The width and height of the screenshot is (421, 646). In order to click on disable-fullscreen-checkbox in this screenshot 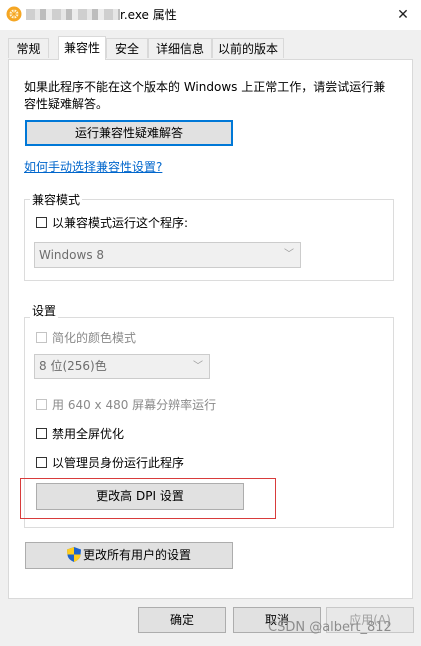, I will do `click(41, 433)`.